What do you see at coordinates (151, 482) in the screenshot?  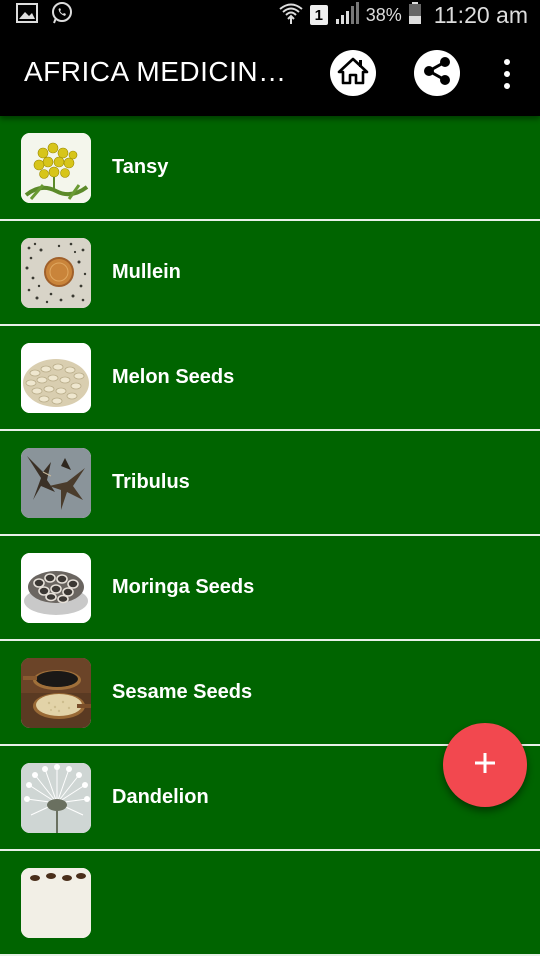 I see `item-label: Tribulus` at bounding box center [151, 482].